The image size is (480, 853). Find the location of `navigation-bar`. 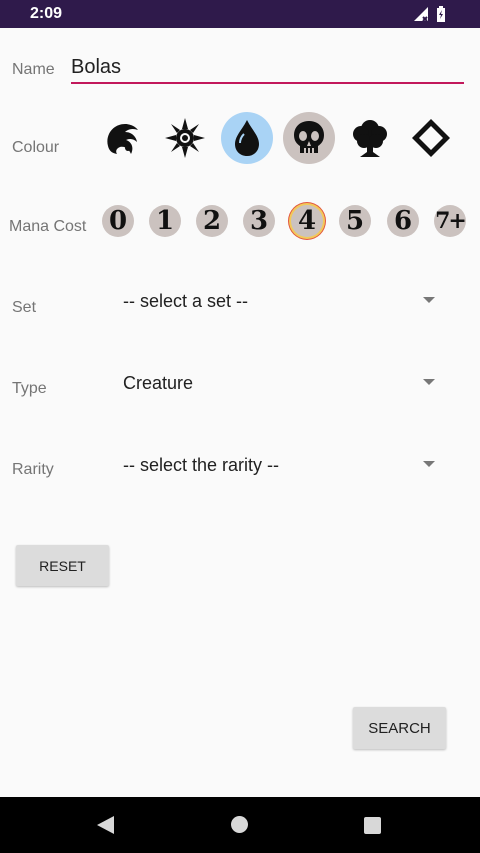

navigation-bar is located at coordinates (240, 825).